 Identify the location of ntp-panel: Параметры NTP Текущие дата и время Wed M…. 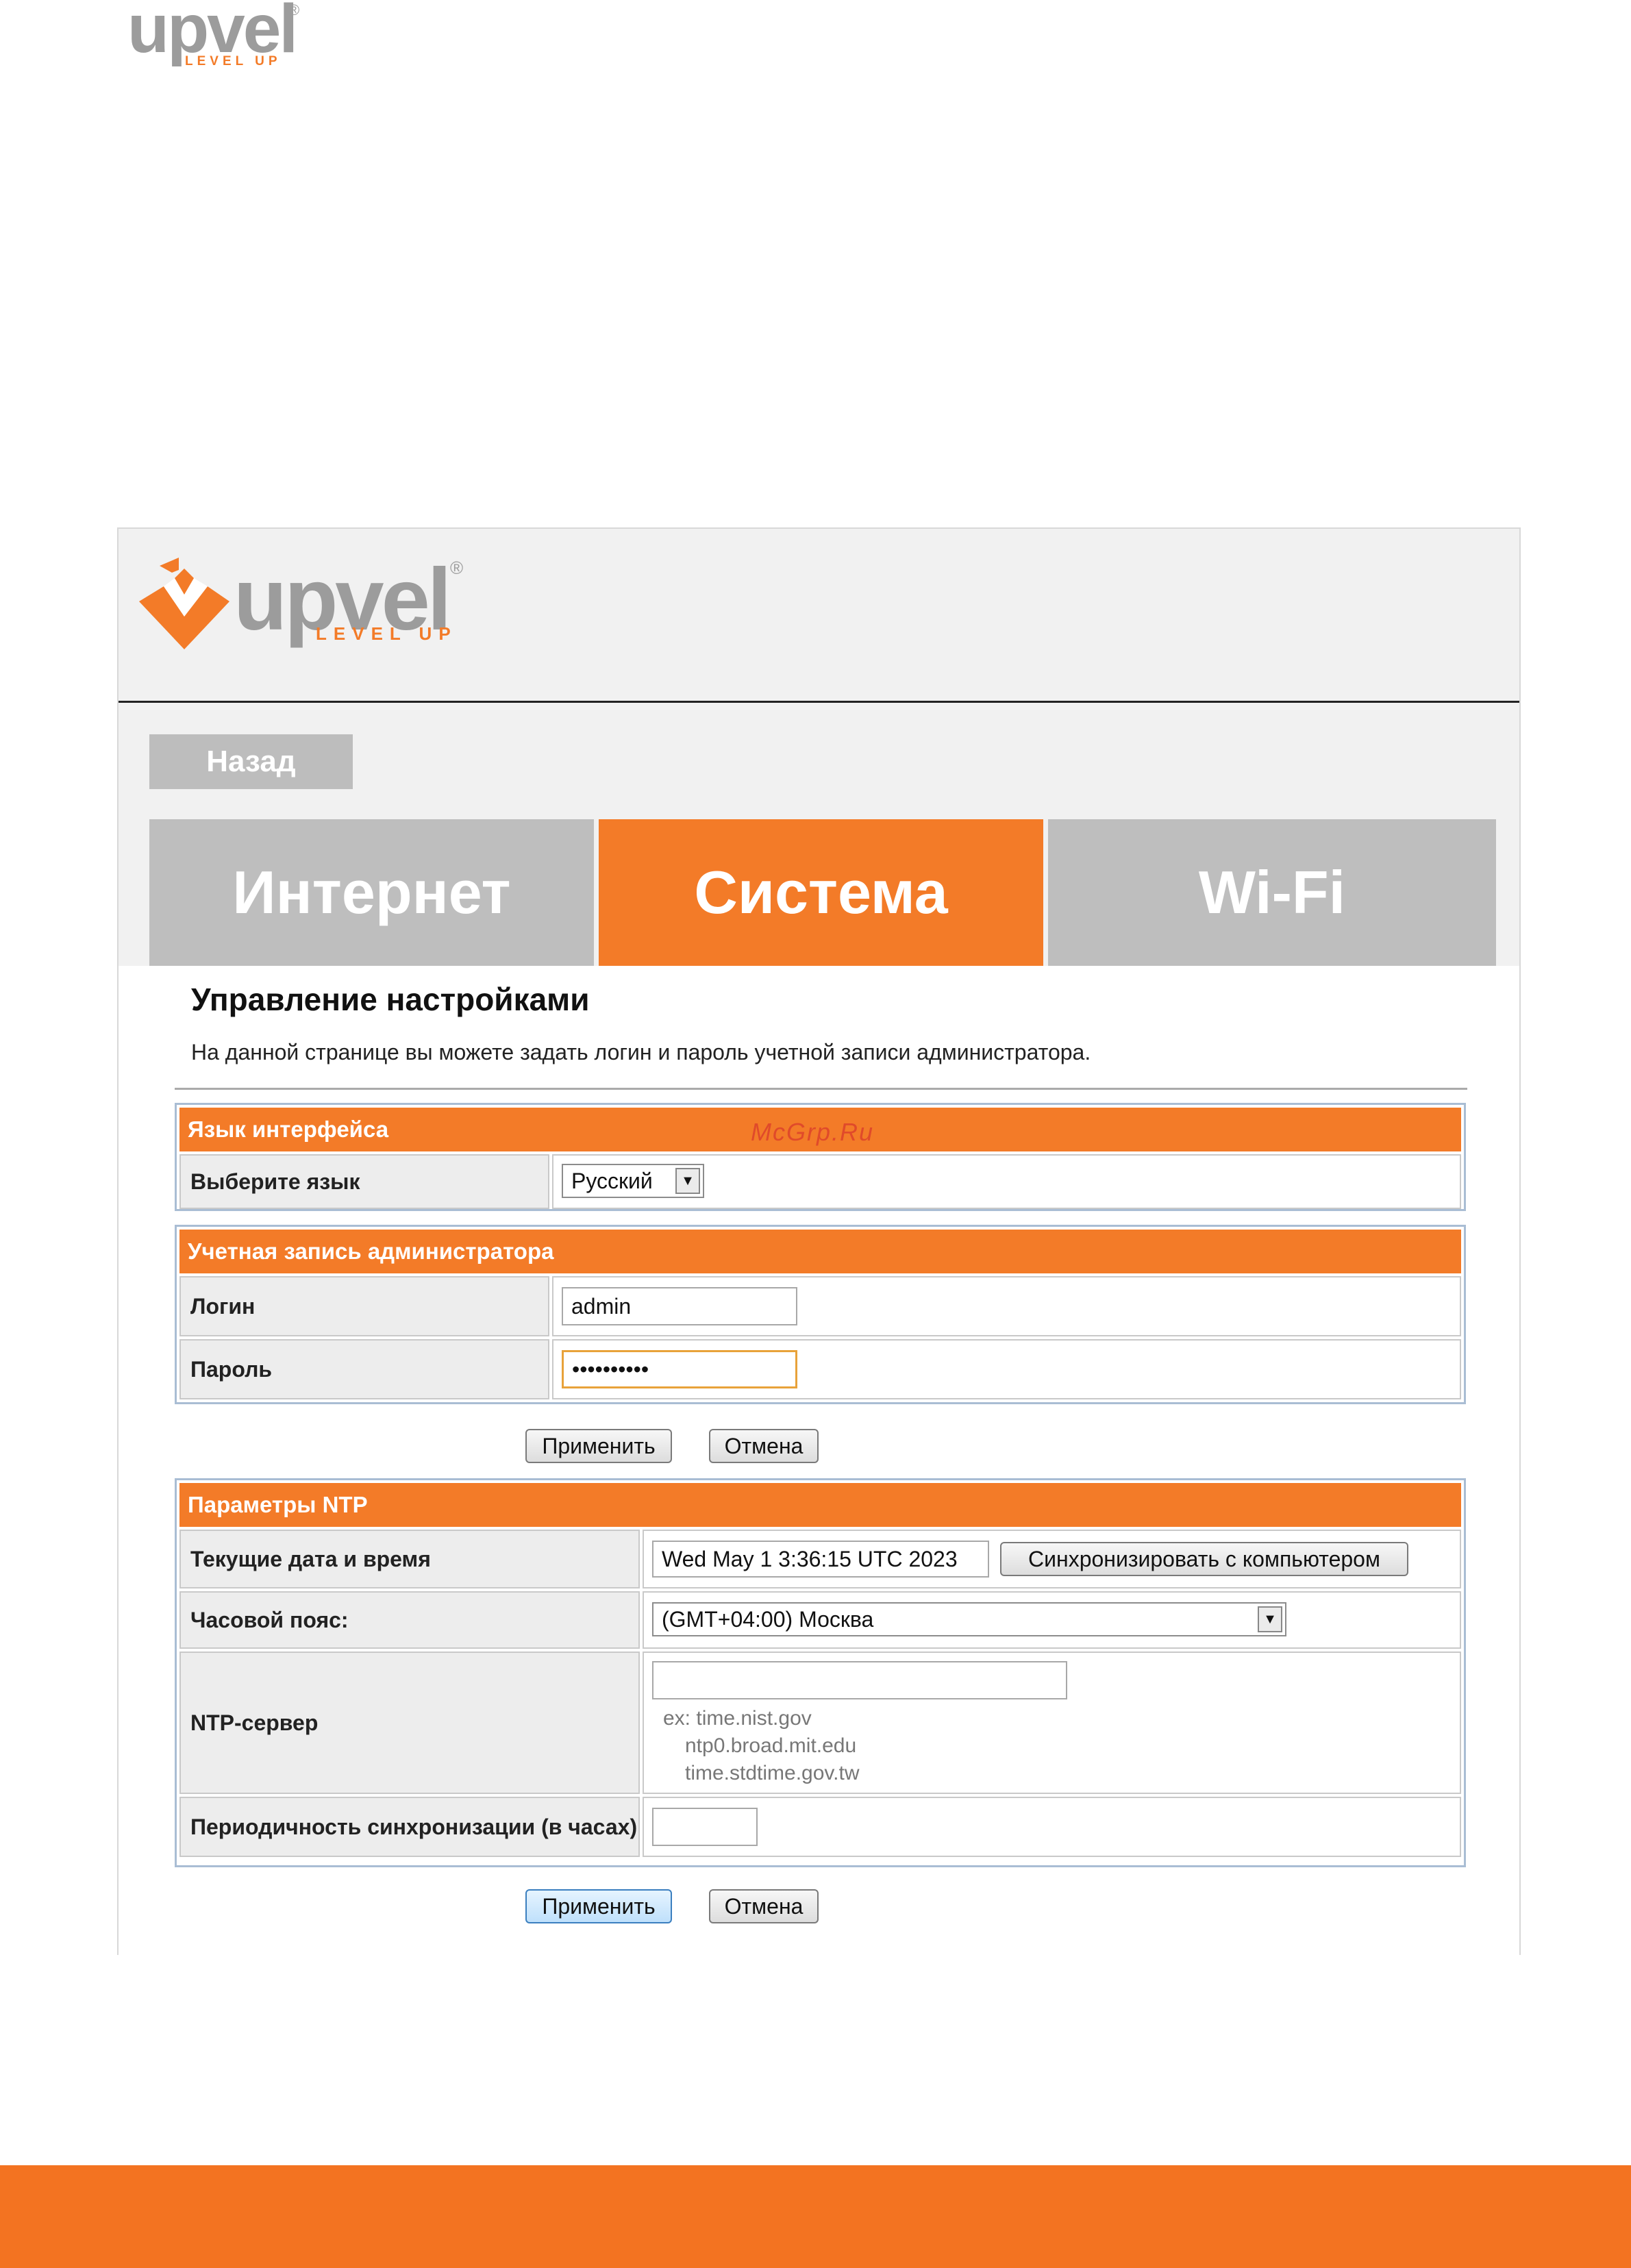
(820, 1672).